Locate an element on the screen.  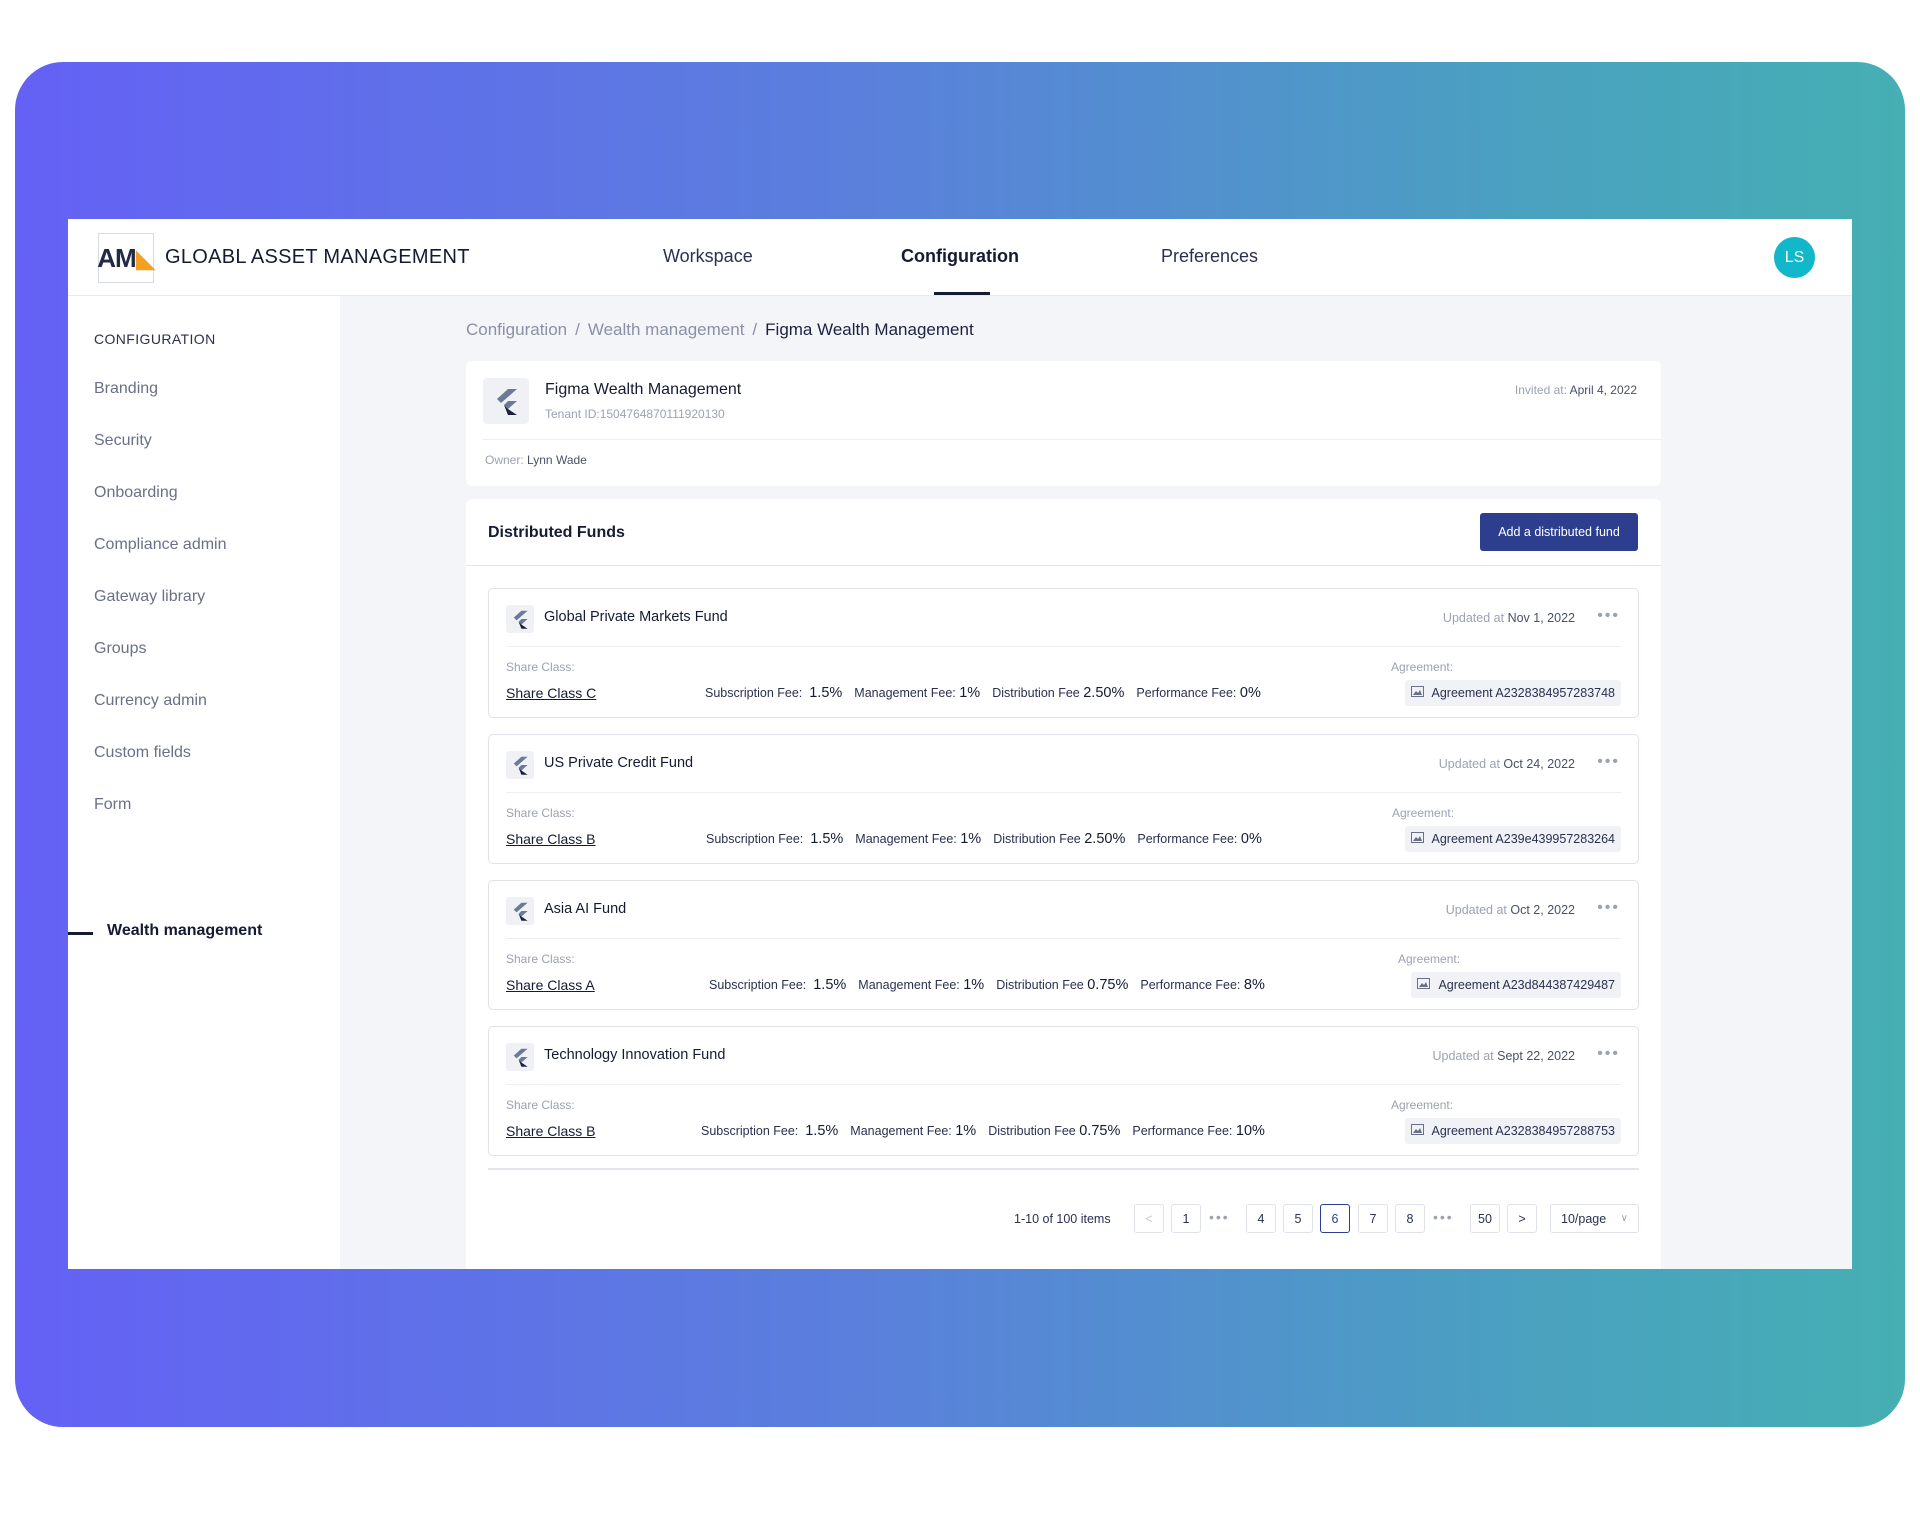
sidebar-item-groups: Groups is located at coordinates (120, 649).